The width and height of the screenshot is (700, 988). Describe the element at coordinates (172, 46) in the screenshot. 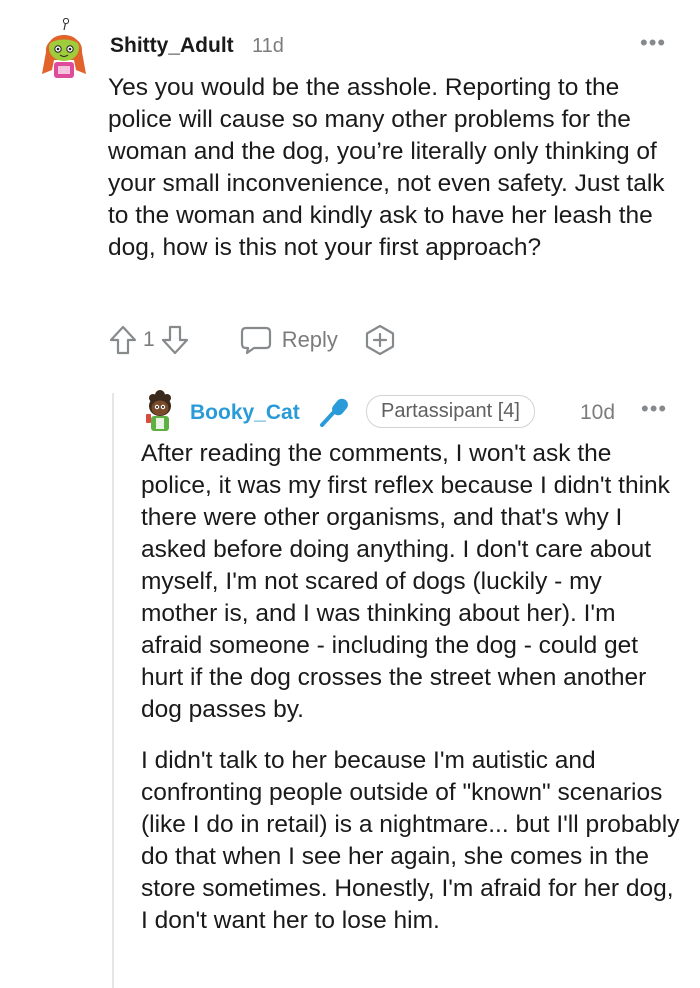

I see `comment-username: Shitty_Adult` at that location.